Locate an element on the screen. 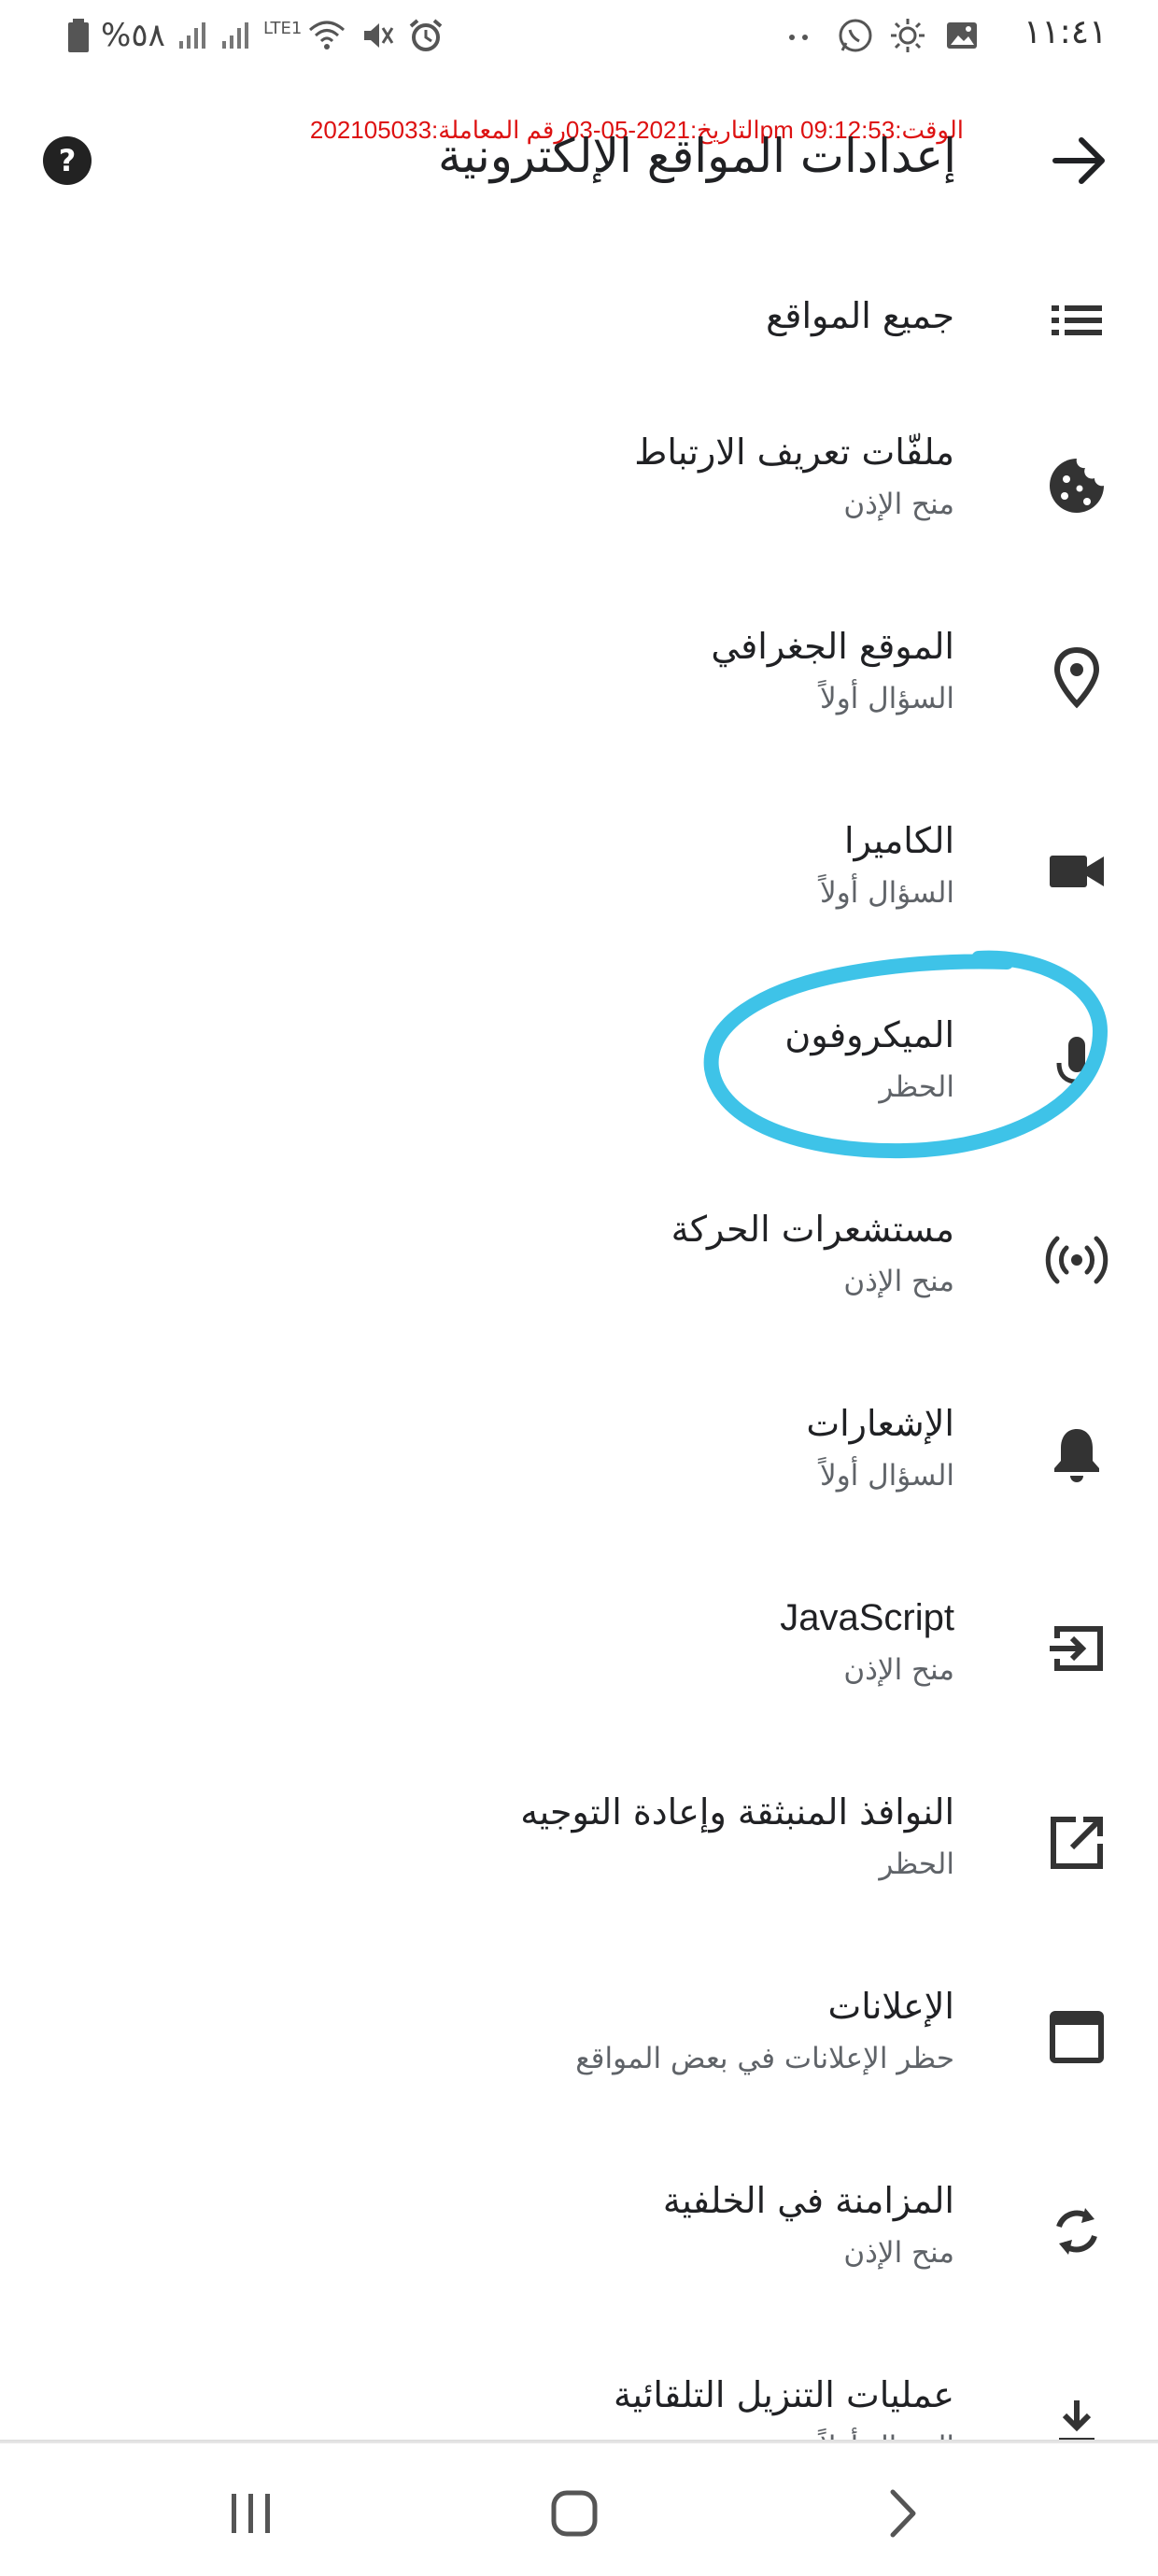 The height and width of the screenshot is (2576, 1158). setting-title: الميكروفون is located at coordinates (869, 1034).